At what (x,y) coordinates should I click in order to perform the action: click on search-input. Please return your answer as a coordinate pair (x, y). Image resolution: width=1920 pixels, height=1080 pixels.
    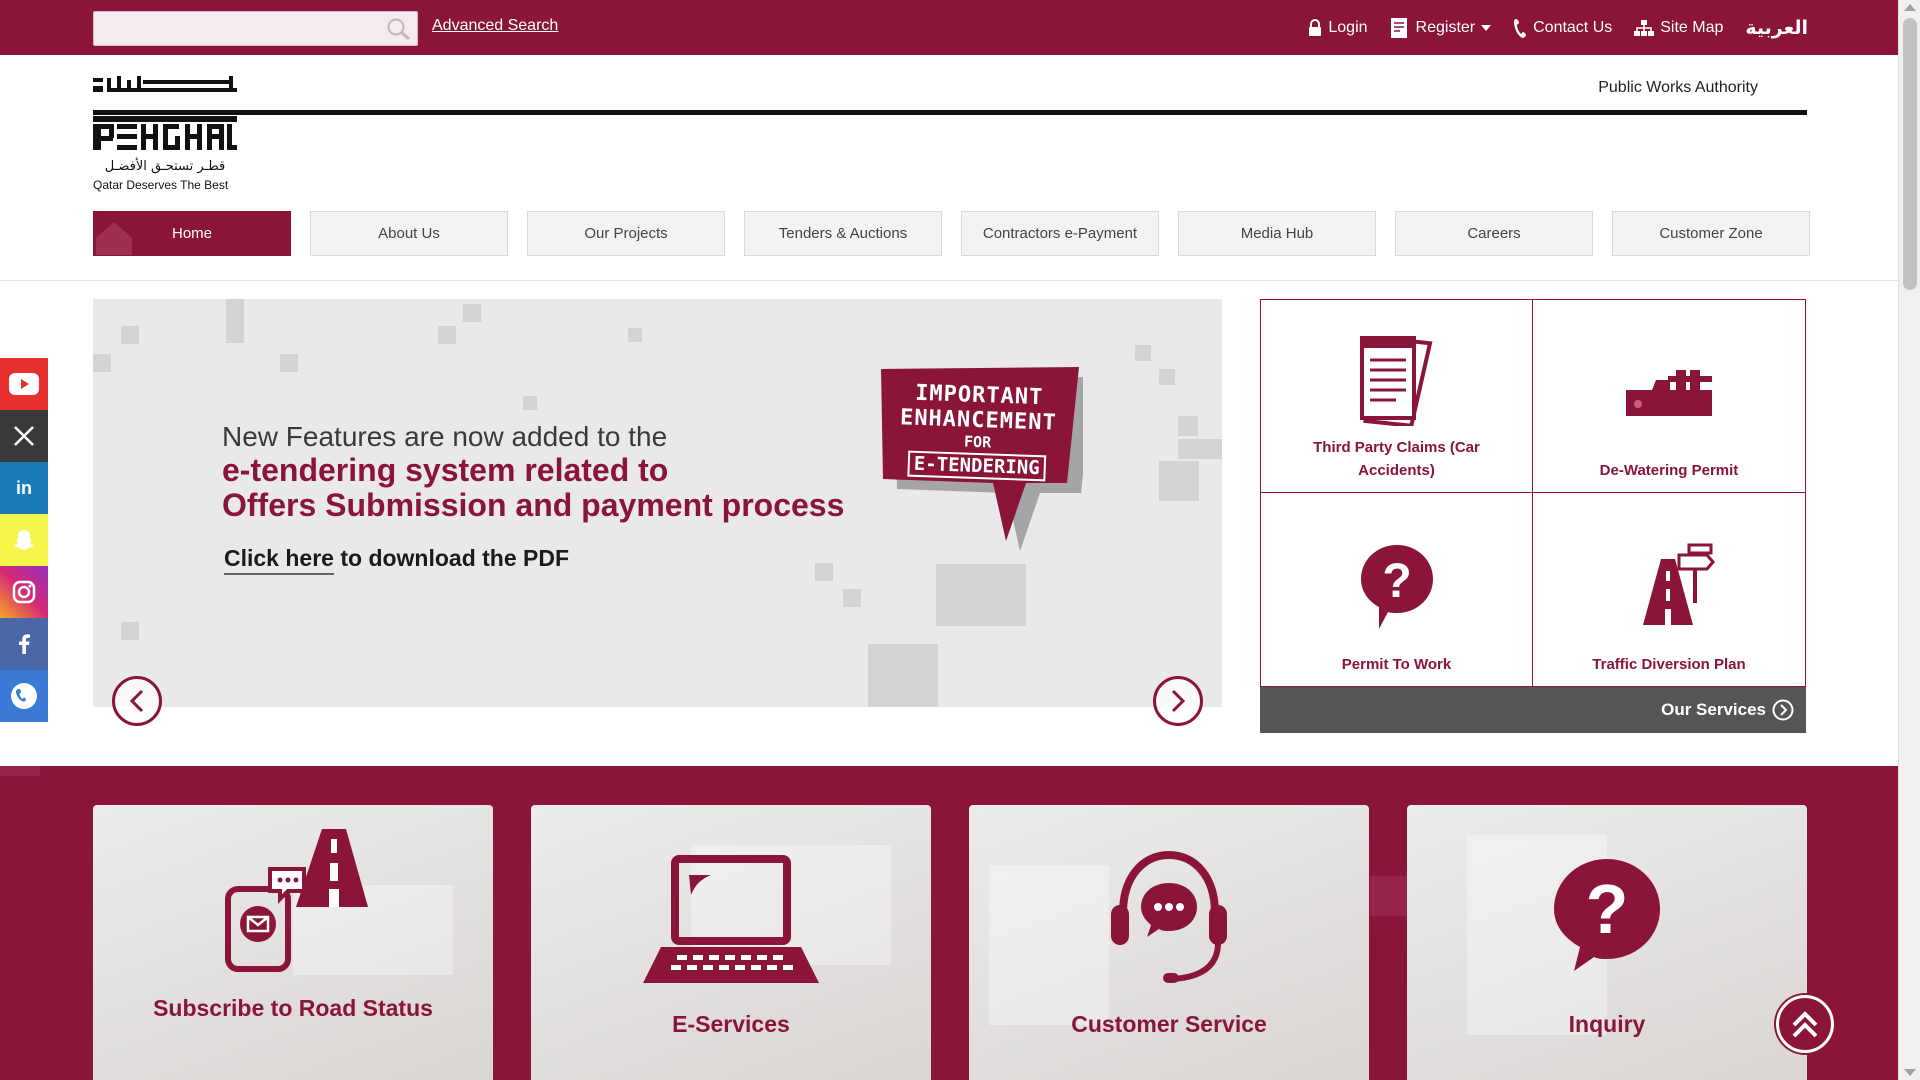
    Looking at the image, I should click on (255, 28).